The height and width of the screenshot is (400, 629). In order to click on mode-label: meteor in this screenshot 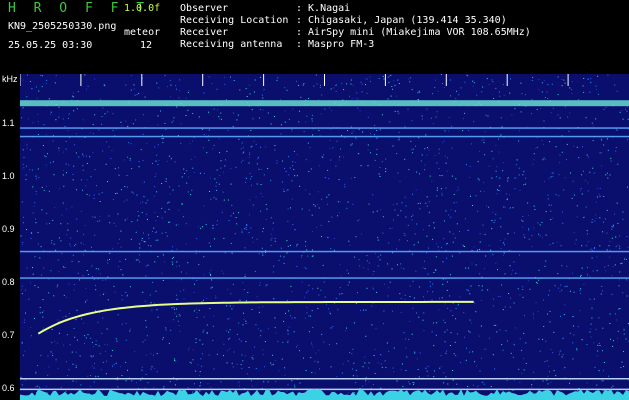, I will do `click(142, 32)`.